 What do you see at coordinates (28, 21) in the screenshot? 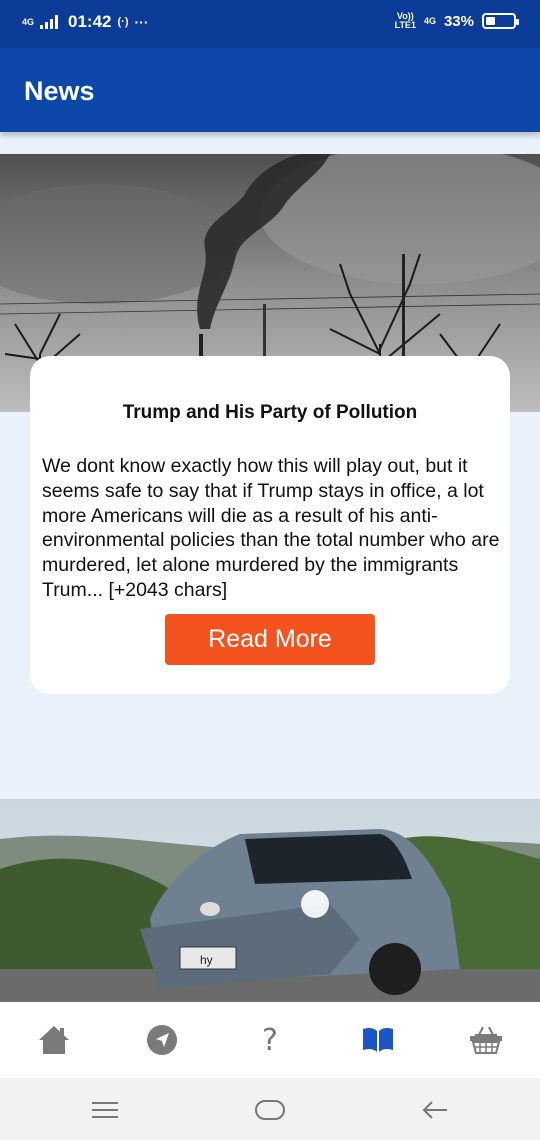
I see `network-type-label: 4G` at bounding box center [28, 21].